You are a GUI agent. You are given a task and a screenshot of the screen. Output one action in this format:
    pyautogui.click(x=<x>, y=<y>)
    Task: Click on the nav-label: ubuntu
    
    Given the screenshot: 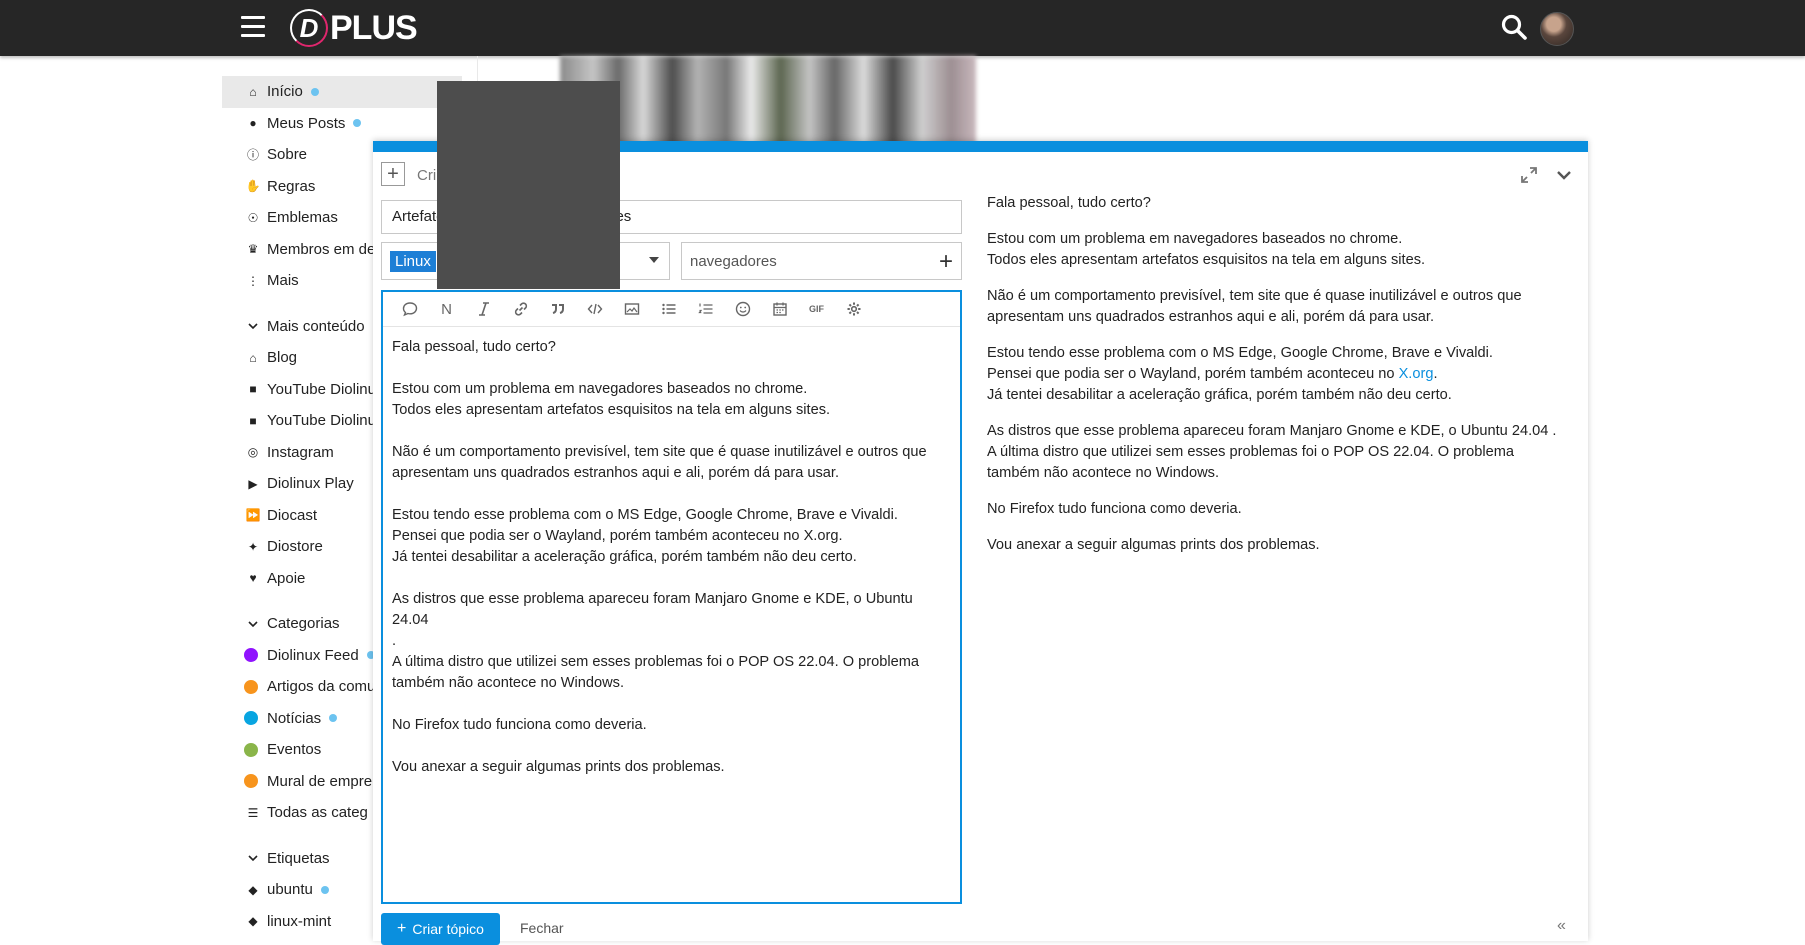 What is the action you would take?
    pyautogui.click(x=290, y=890)
    